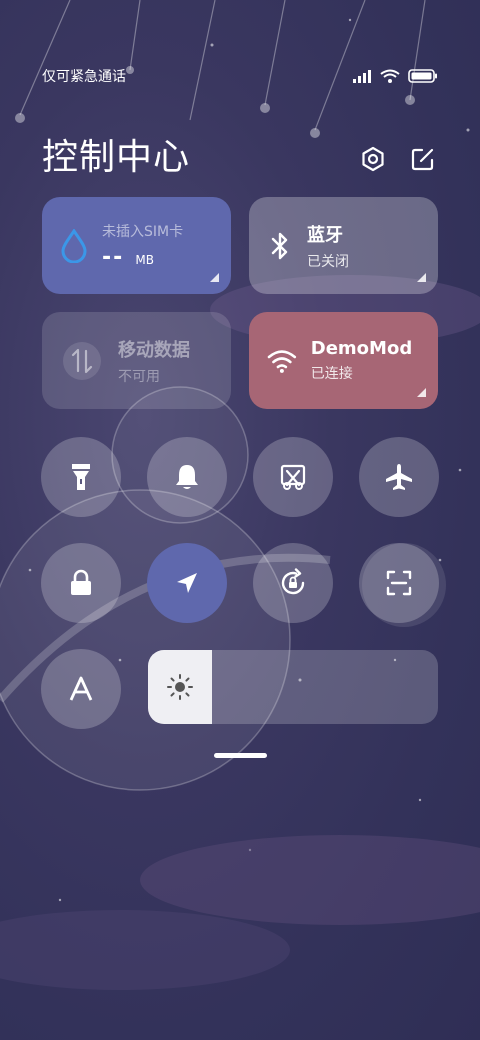 This screenshot has height=1040, width=480. I want to click on mobile-data-tile: 移动数据 不可用, so click(136, 360).